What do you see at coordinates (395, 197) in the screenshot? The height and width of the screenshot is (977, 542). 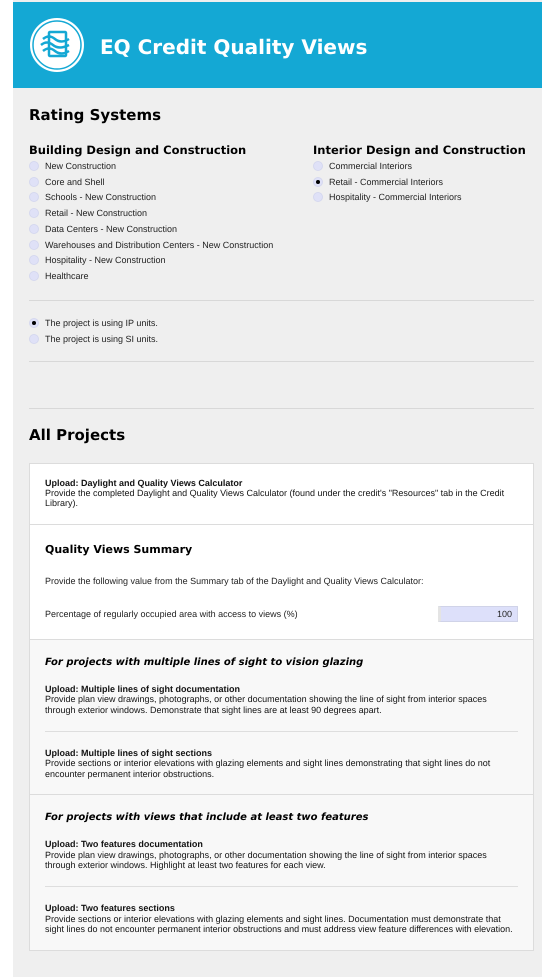 I see `radio-label: Hospitality - Commercial Interiors` at bounding box center [395, 197].